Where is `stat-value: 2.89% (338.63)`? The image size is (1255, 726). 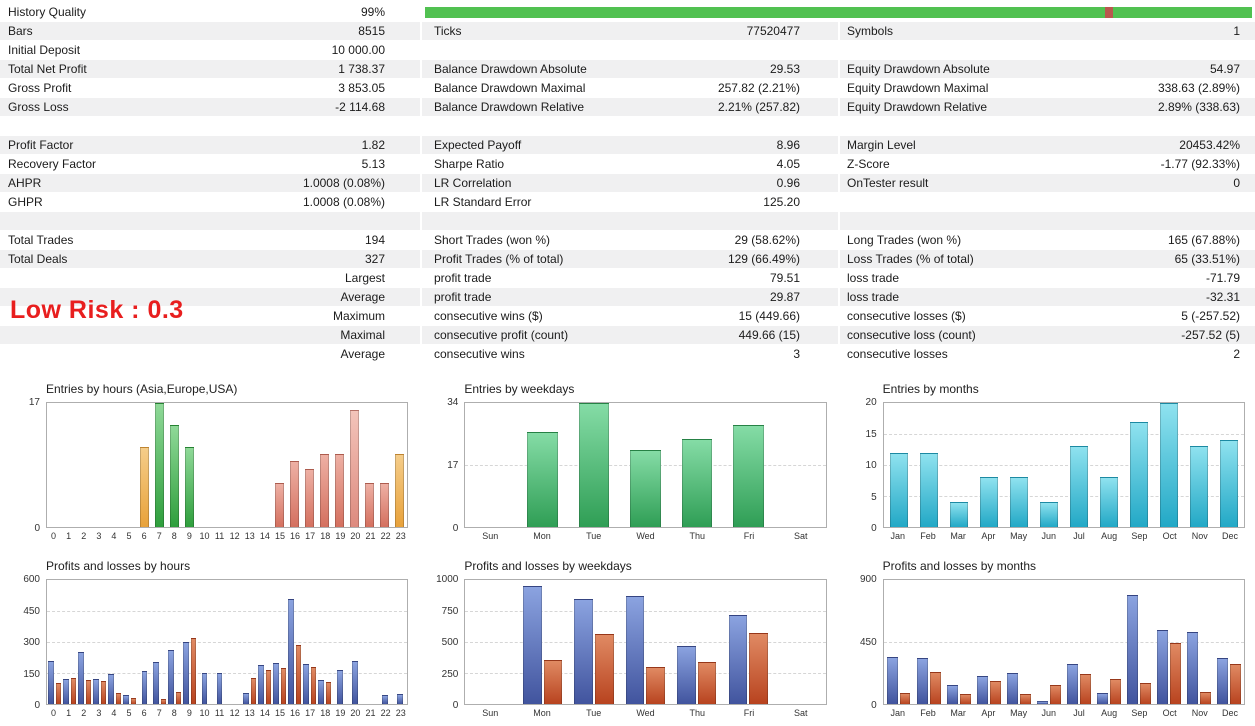 stat-value: 2.89% (338.63) is located at coordinates (1198, 107).